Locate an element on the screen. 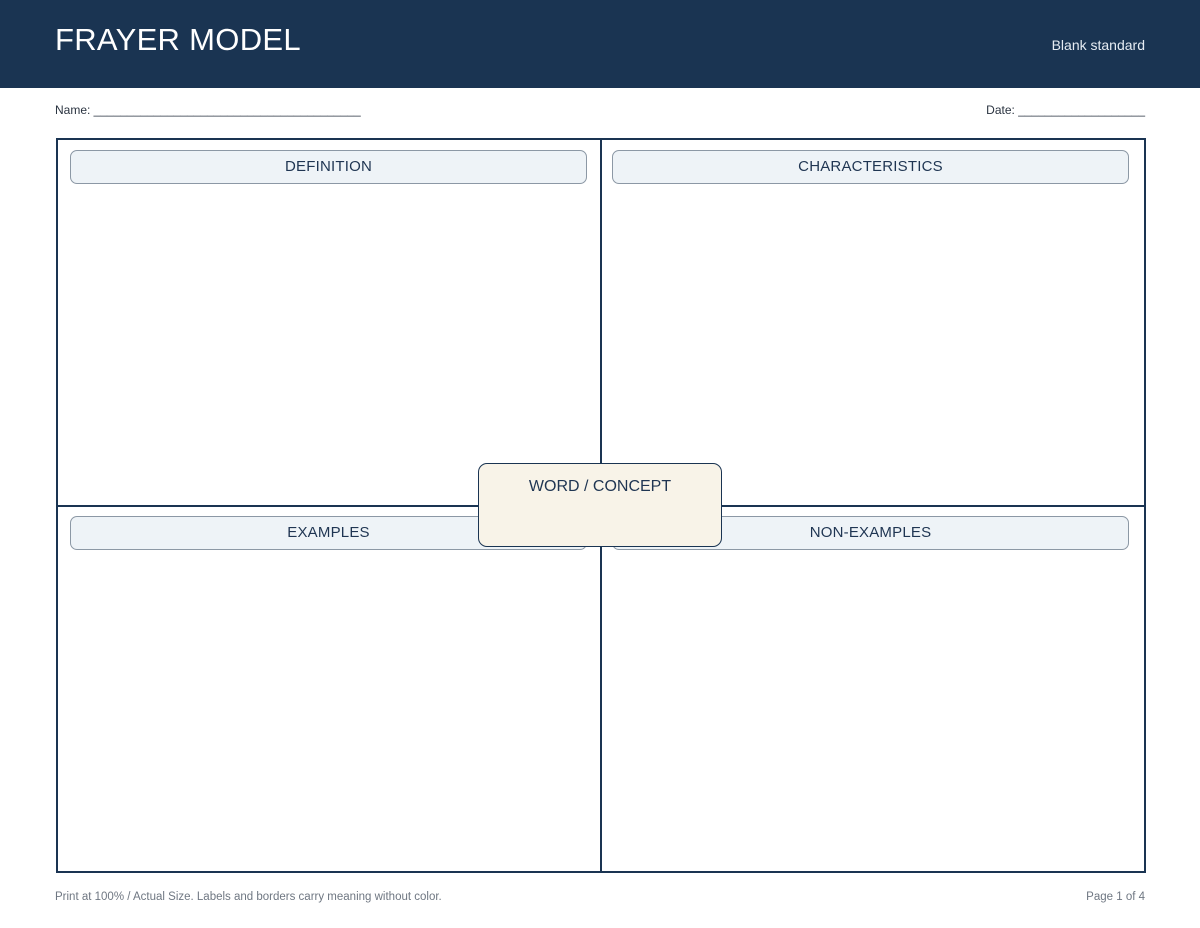  characteristics-label: CHARACTERISTICS is located at coordinates (870, 167).